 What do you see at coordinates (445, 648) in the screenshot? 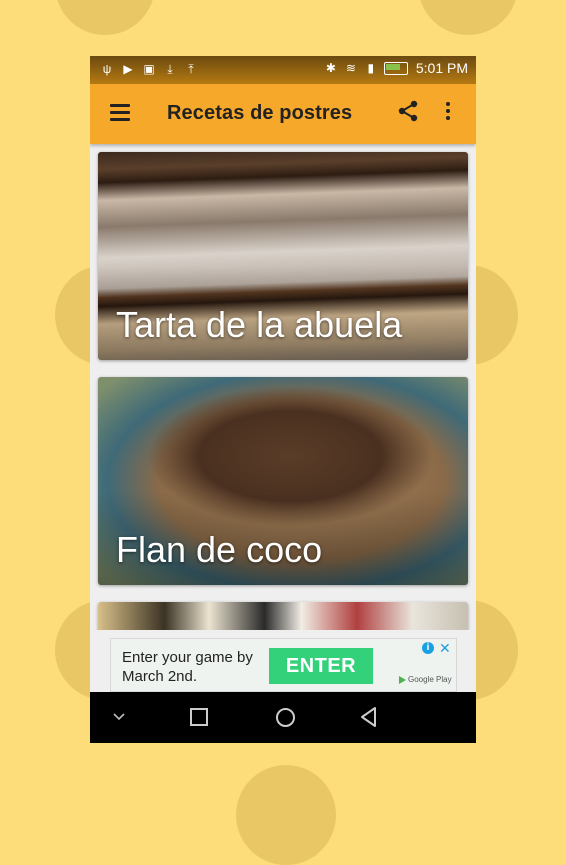
I see `close-icon: ✕` at bounding box center [445, 648].